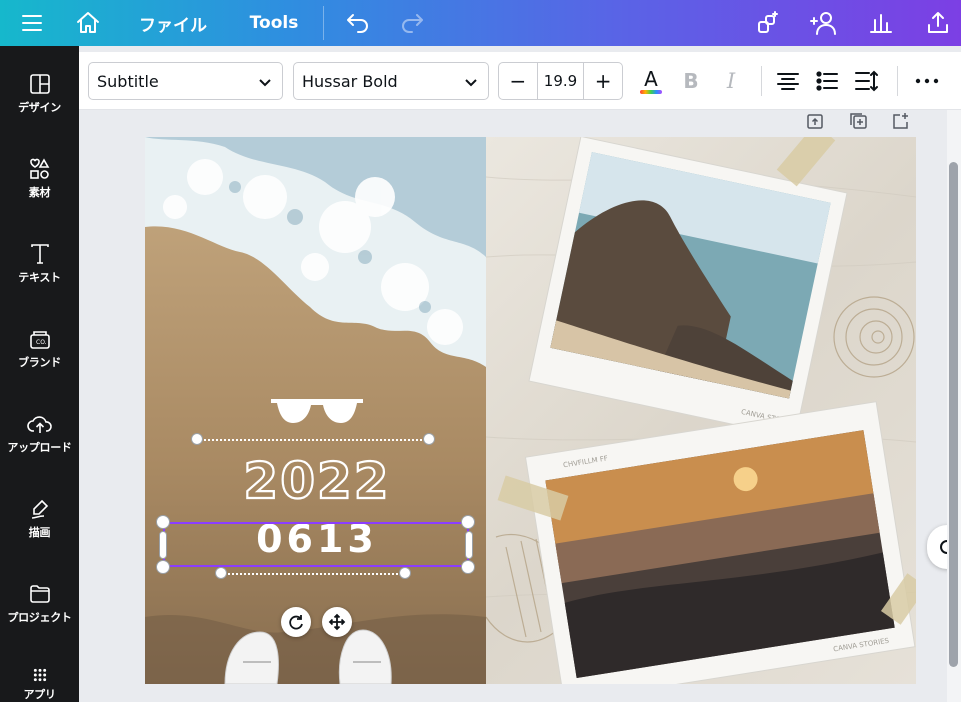 The height and width of the screenshot is (702, 961). What do you see at coordinates (39, 362) in the screenshot?
I see `sidebar-item-label: ブランド` at bounding box center [39, 362].